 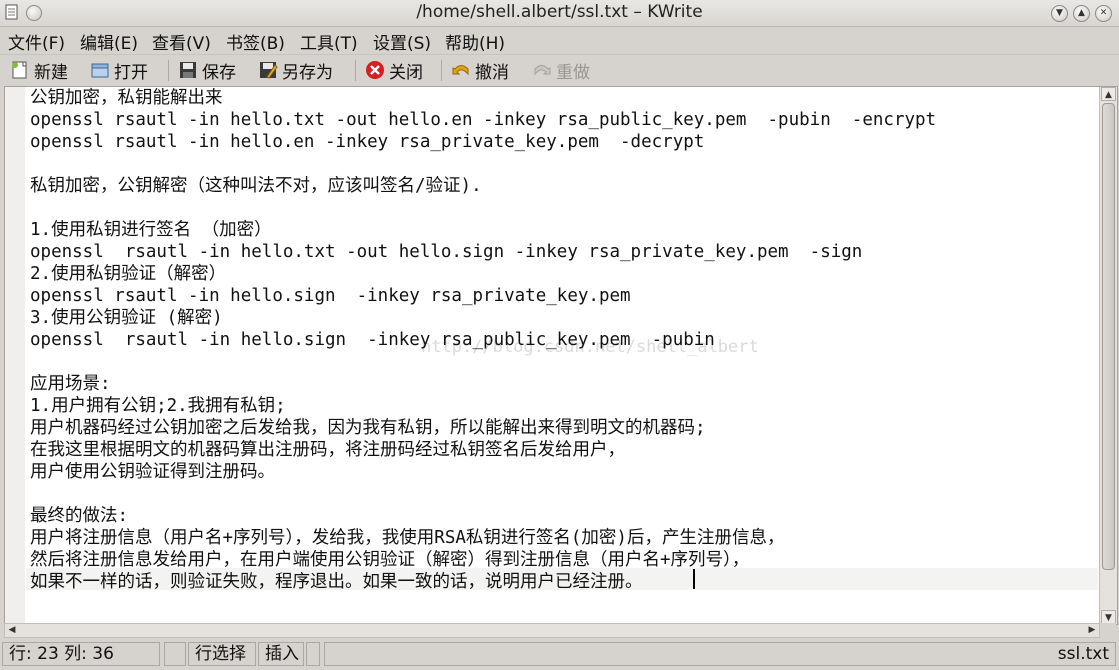 I want to click on vertical-scrollbar: ▲ ▼, so click(x=1108, y=355).